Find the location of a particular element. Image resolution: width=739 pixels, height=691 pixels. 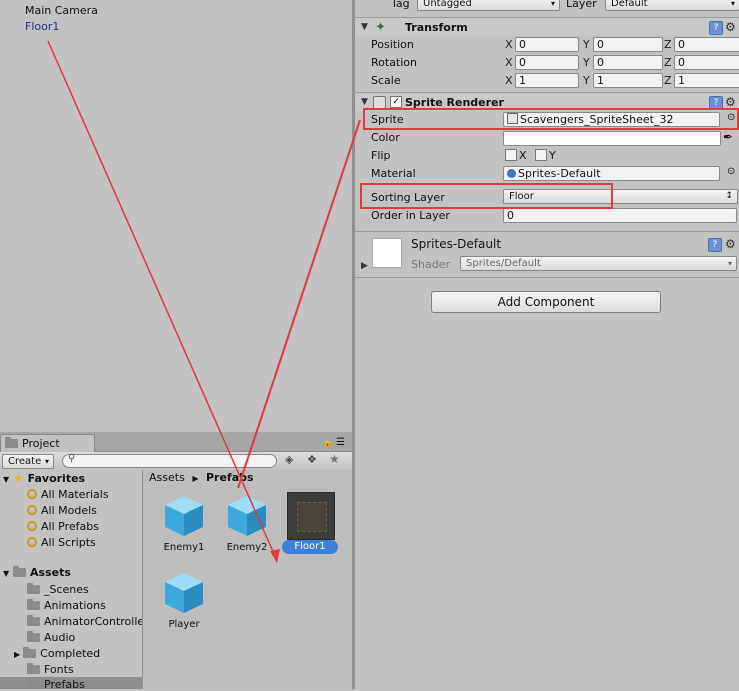

folder-fonts: Fonts is located at coordinates (50, 669).